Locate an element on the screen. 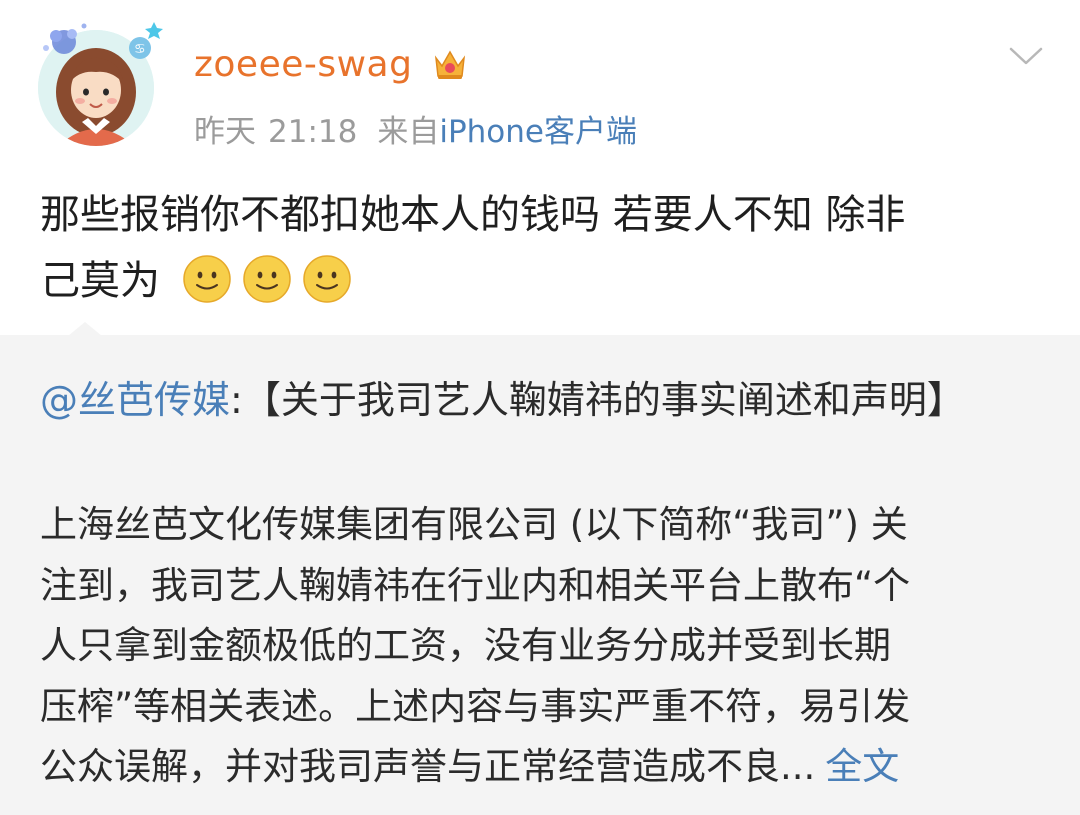 This screenshot has width=1080, height=815. repost-line: 上海丝芭文化传媒集团有限公司 (以下简称“我司”) 关 is located at coordinates (474, 524).